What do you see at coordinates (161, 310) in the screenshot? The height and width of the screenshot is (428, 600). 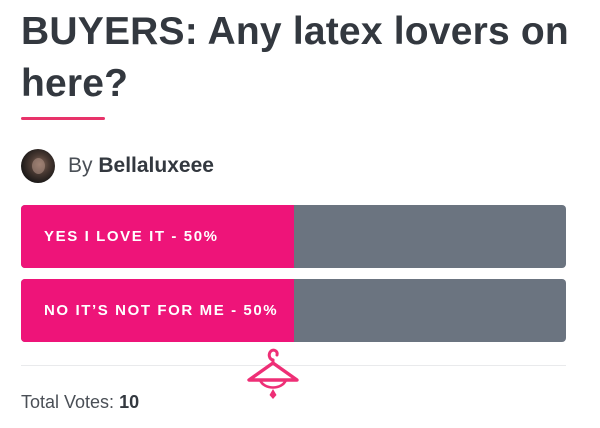 I see `poll-option-label: NO IT’S NOT FOR ME - 50%` at bounding box center [161, 310].